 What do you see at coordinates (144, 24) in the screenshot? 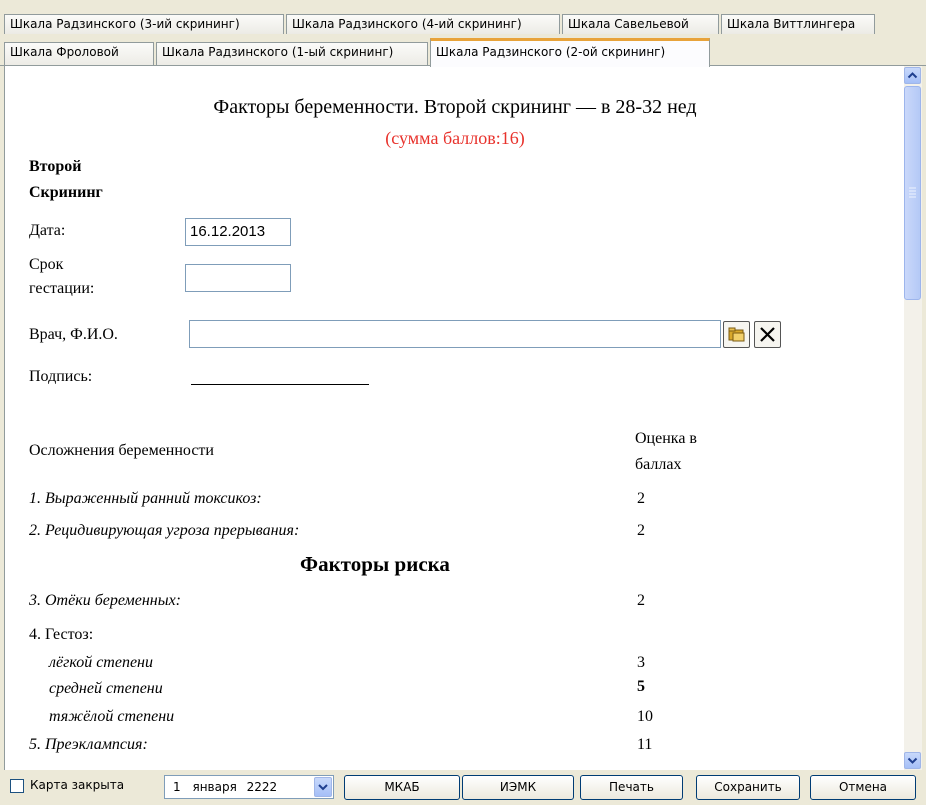
I see `tab-radzinsky-3: Шкала Радзинского (3-ий скрининг)` at bounding box center [144, 24].